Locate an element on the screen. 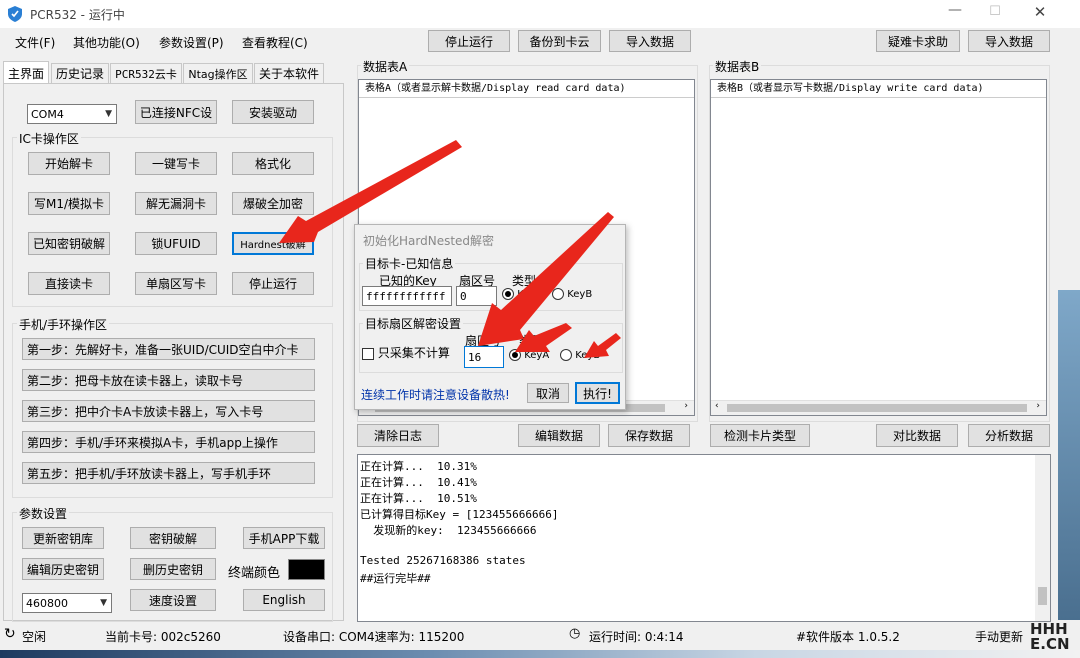 The image size is (1080, 658). watermark: HHH E.CN is located at coordinates (1050, 636).